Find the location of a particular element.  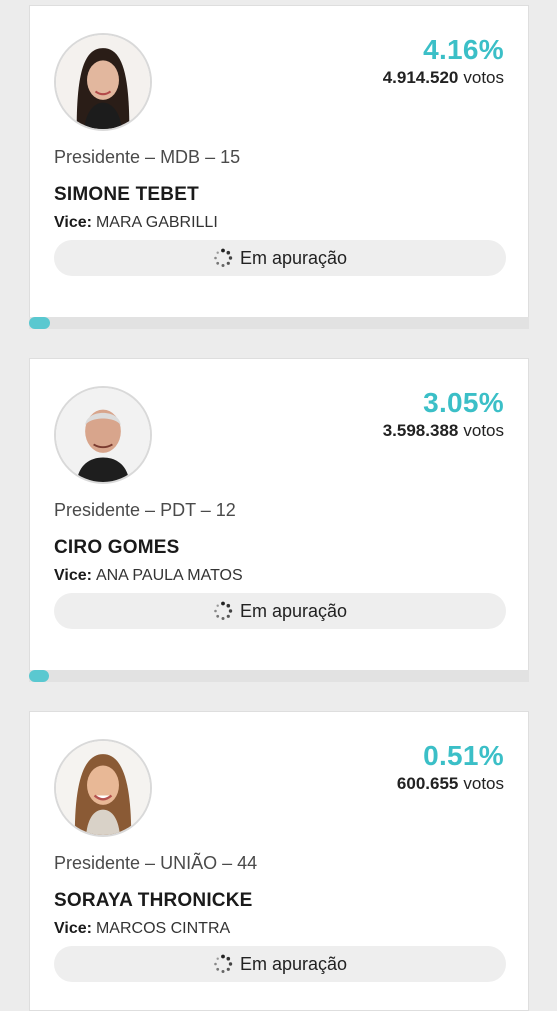

vote-count: 3.598.388 votos is located at coordinates (443, 431).